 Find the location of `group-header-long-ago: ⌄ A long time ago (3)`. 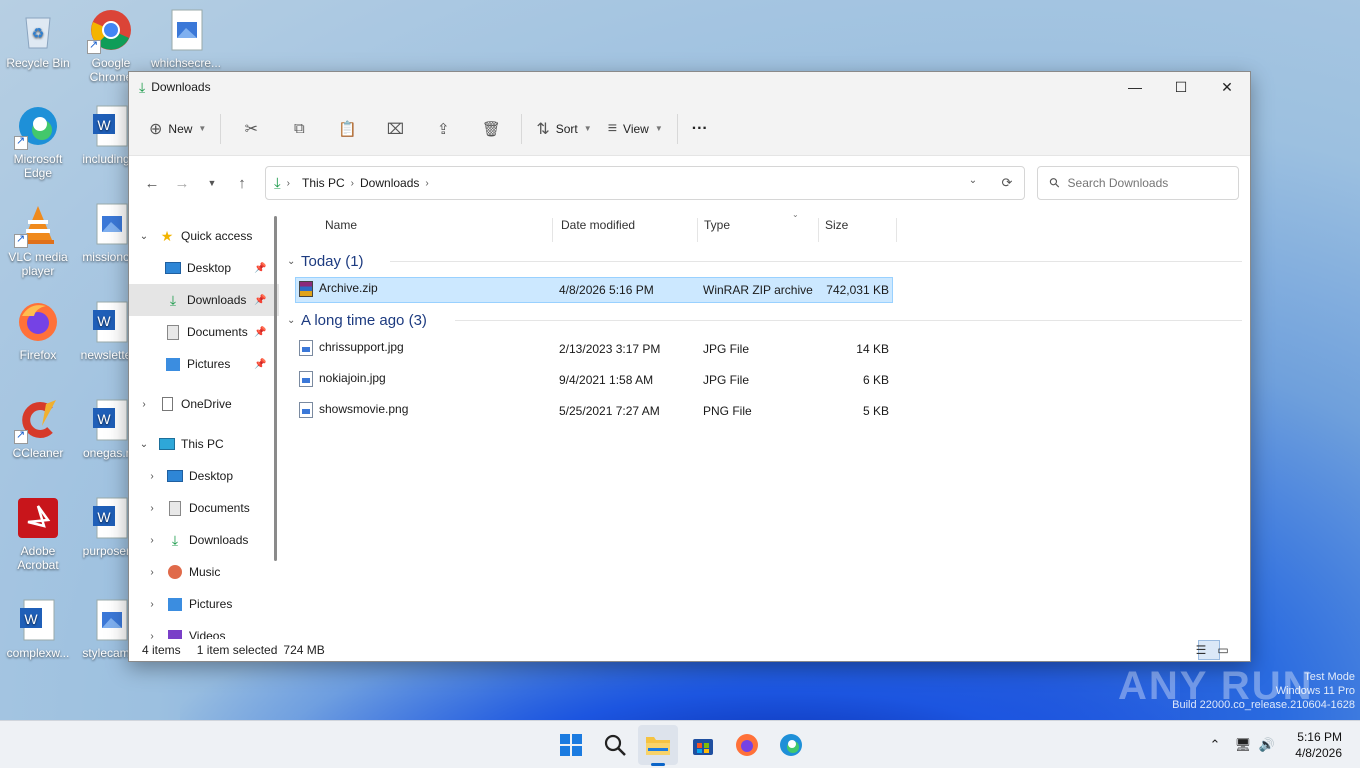

group-header-long-ago: ⌄ A long time ago (3) is located at coordinates (768, 320).